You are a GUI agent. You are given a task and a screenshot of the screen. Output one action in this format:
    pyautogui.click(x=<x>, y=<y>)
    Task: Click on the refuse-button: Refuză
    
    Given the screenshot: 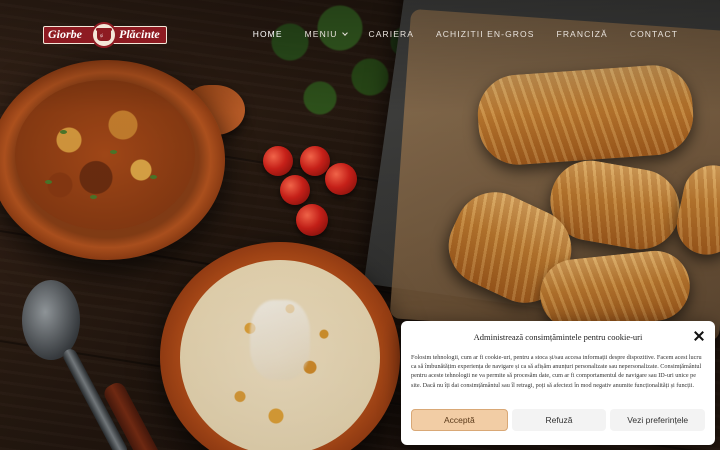 What is the action you would take?
    pyautogui.click(x=559, y=420)
    